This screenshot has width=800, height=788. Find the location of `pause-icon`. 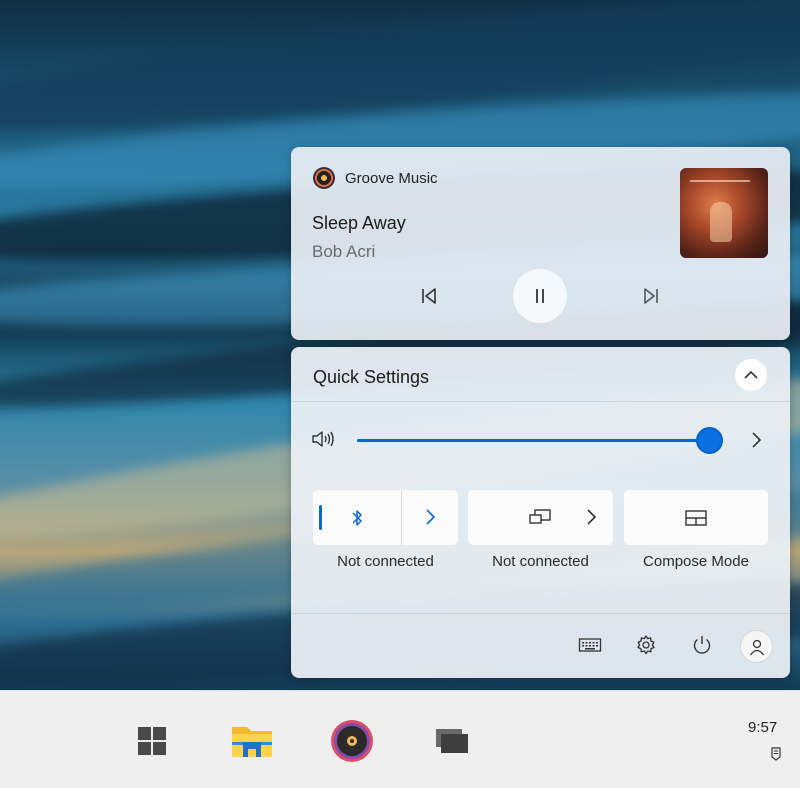

pause-icon is located at coordinates (540, 296).